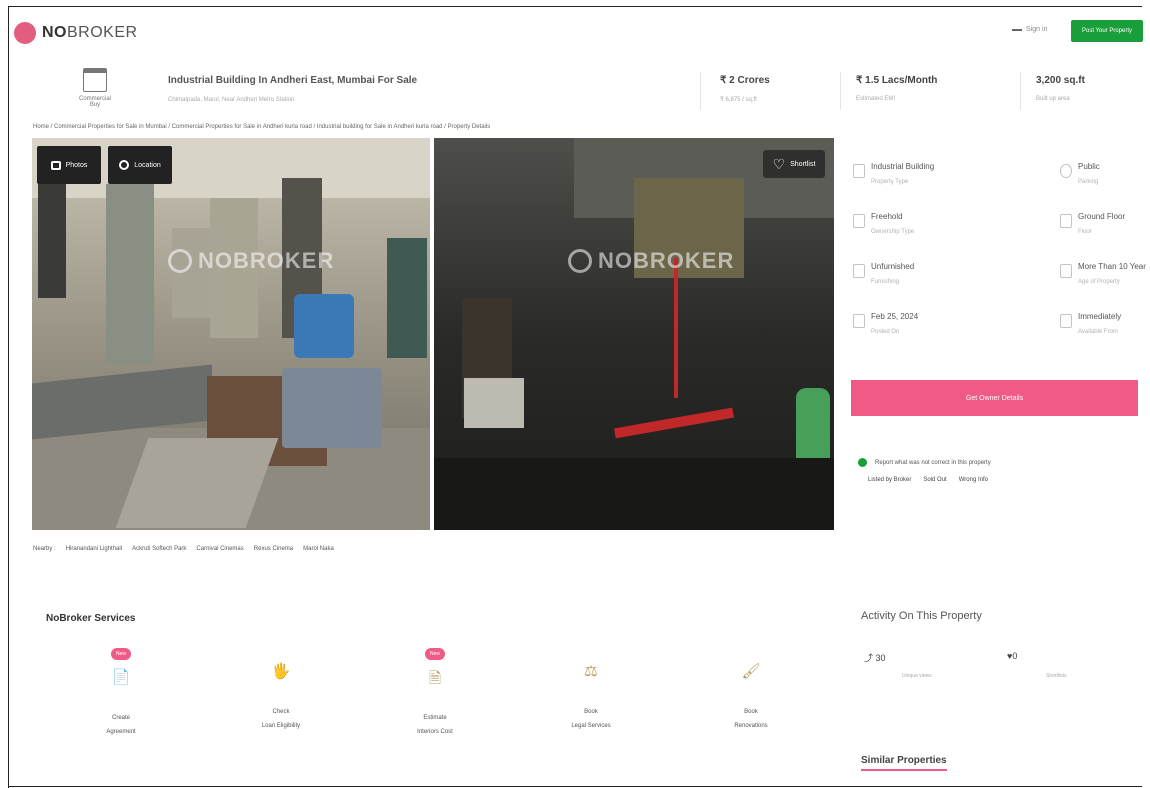  I want to click on nearby-label: Nearby :, so click(44, 549).